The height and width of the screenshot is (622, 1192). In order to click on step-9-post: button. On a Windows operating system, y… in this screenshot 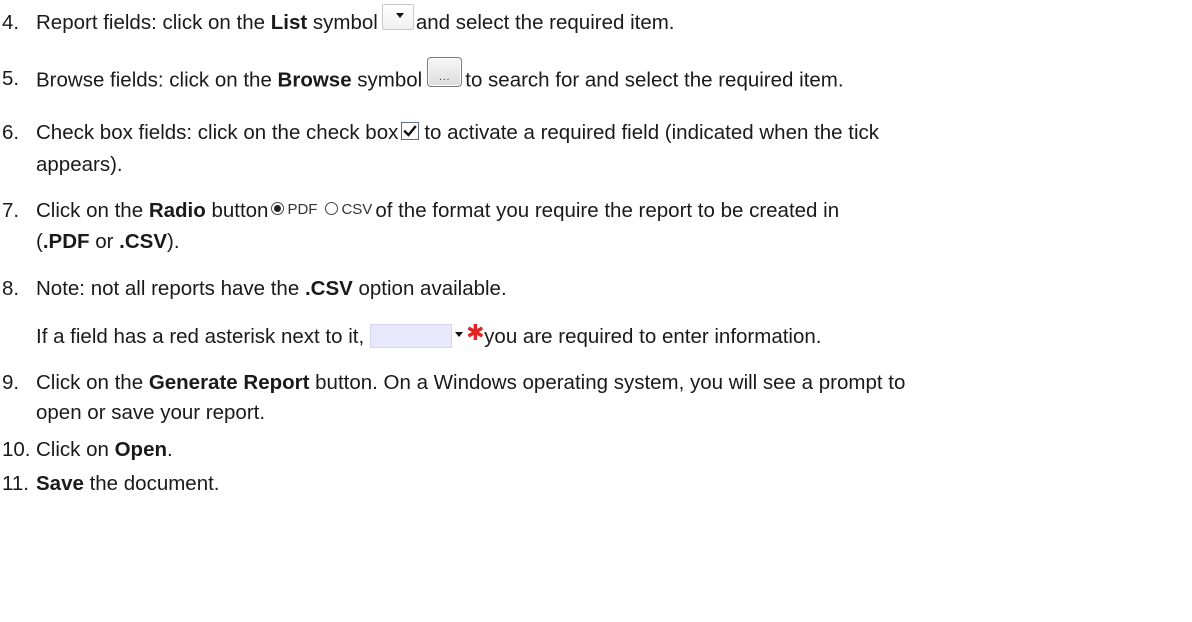, I will do `click(607, 382)`.